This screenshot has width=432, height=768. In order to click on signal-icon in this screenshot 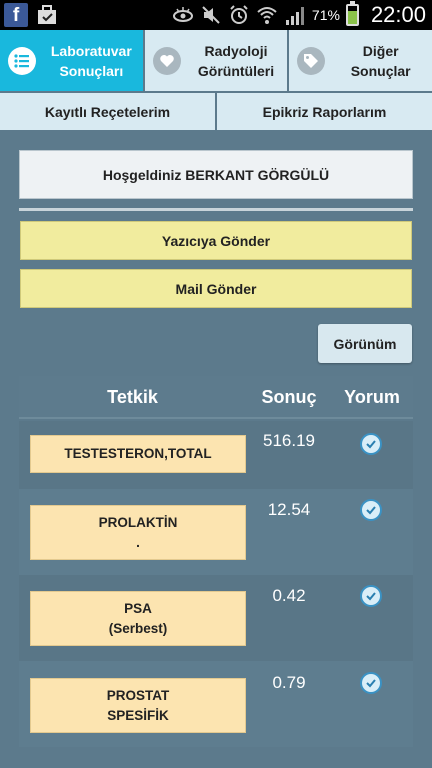, I will do `click(294, 16)`.